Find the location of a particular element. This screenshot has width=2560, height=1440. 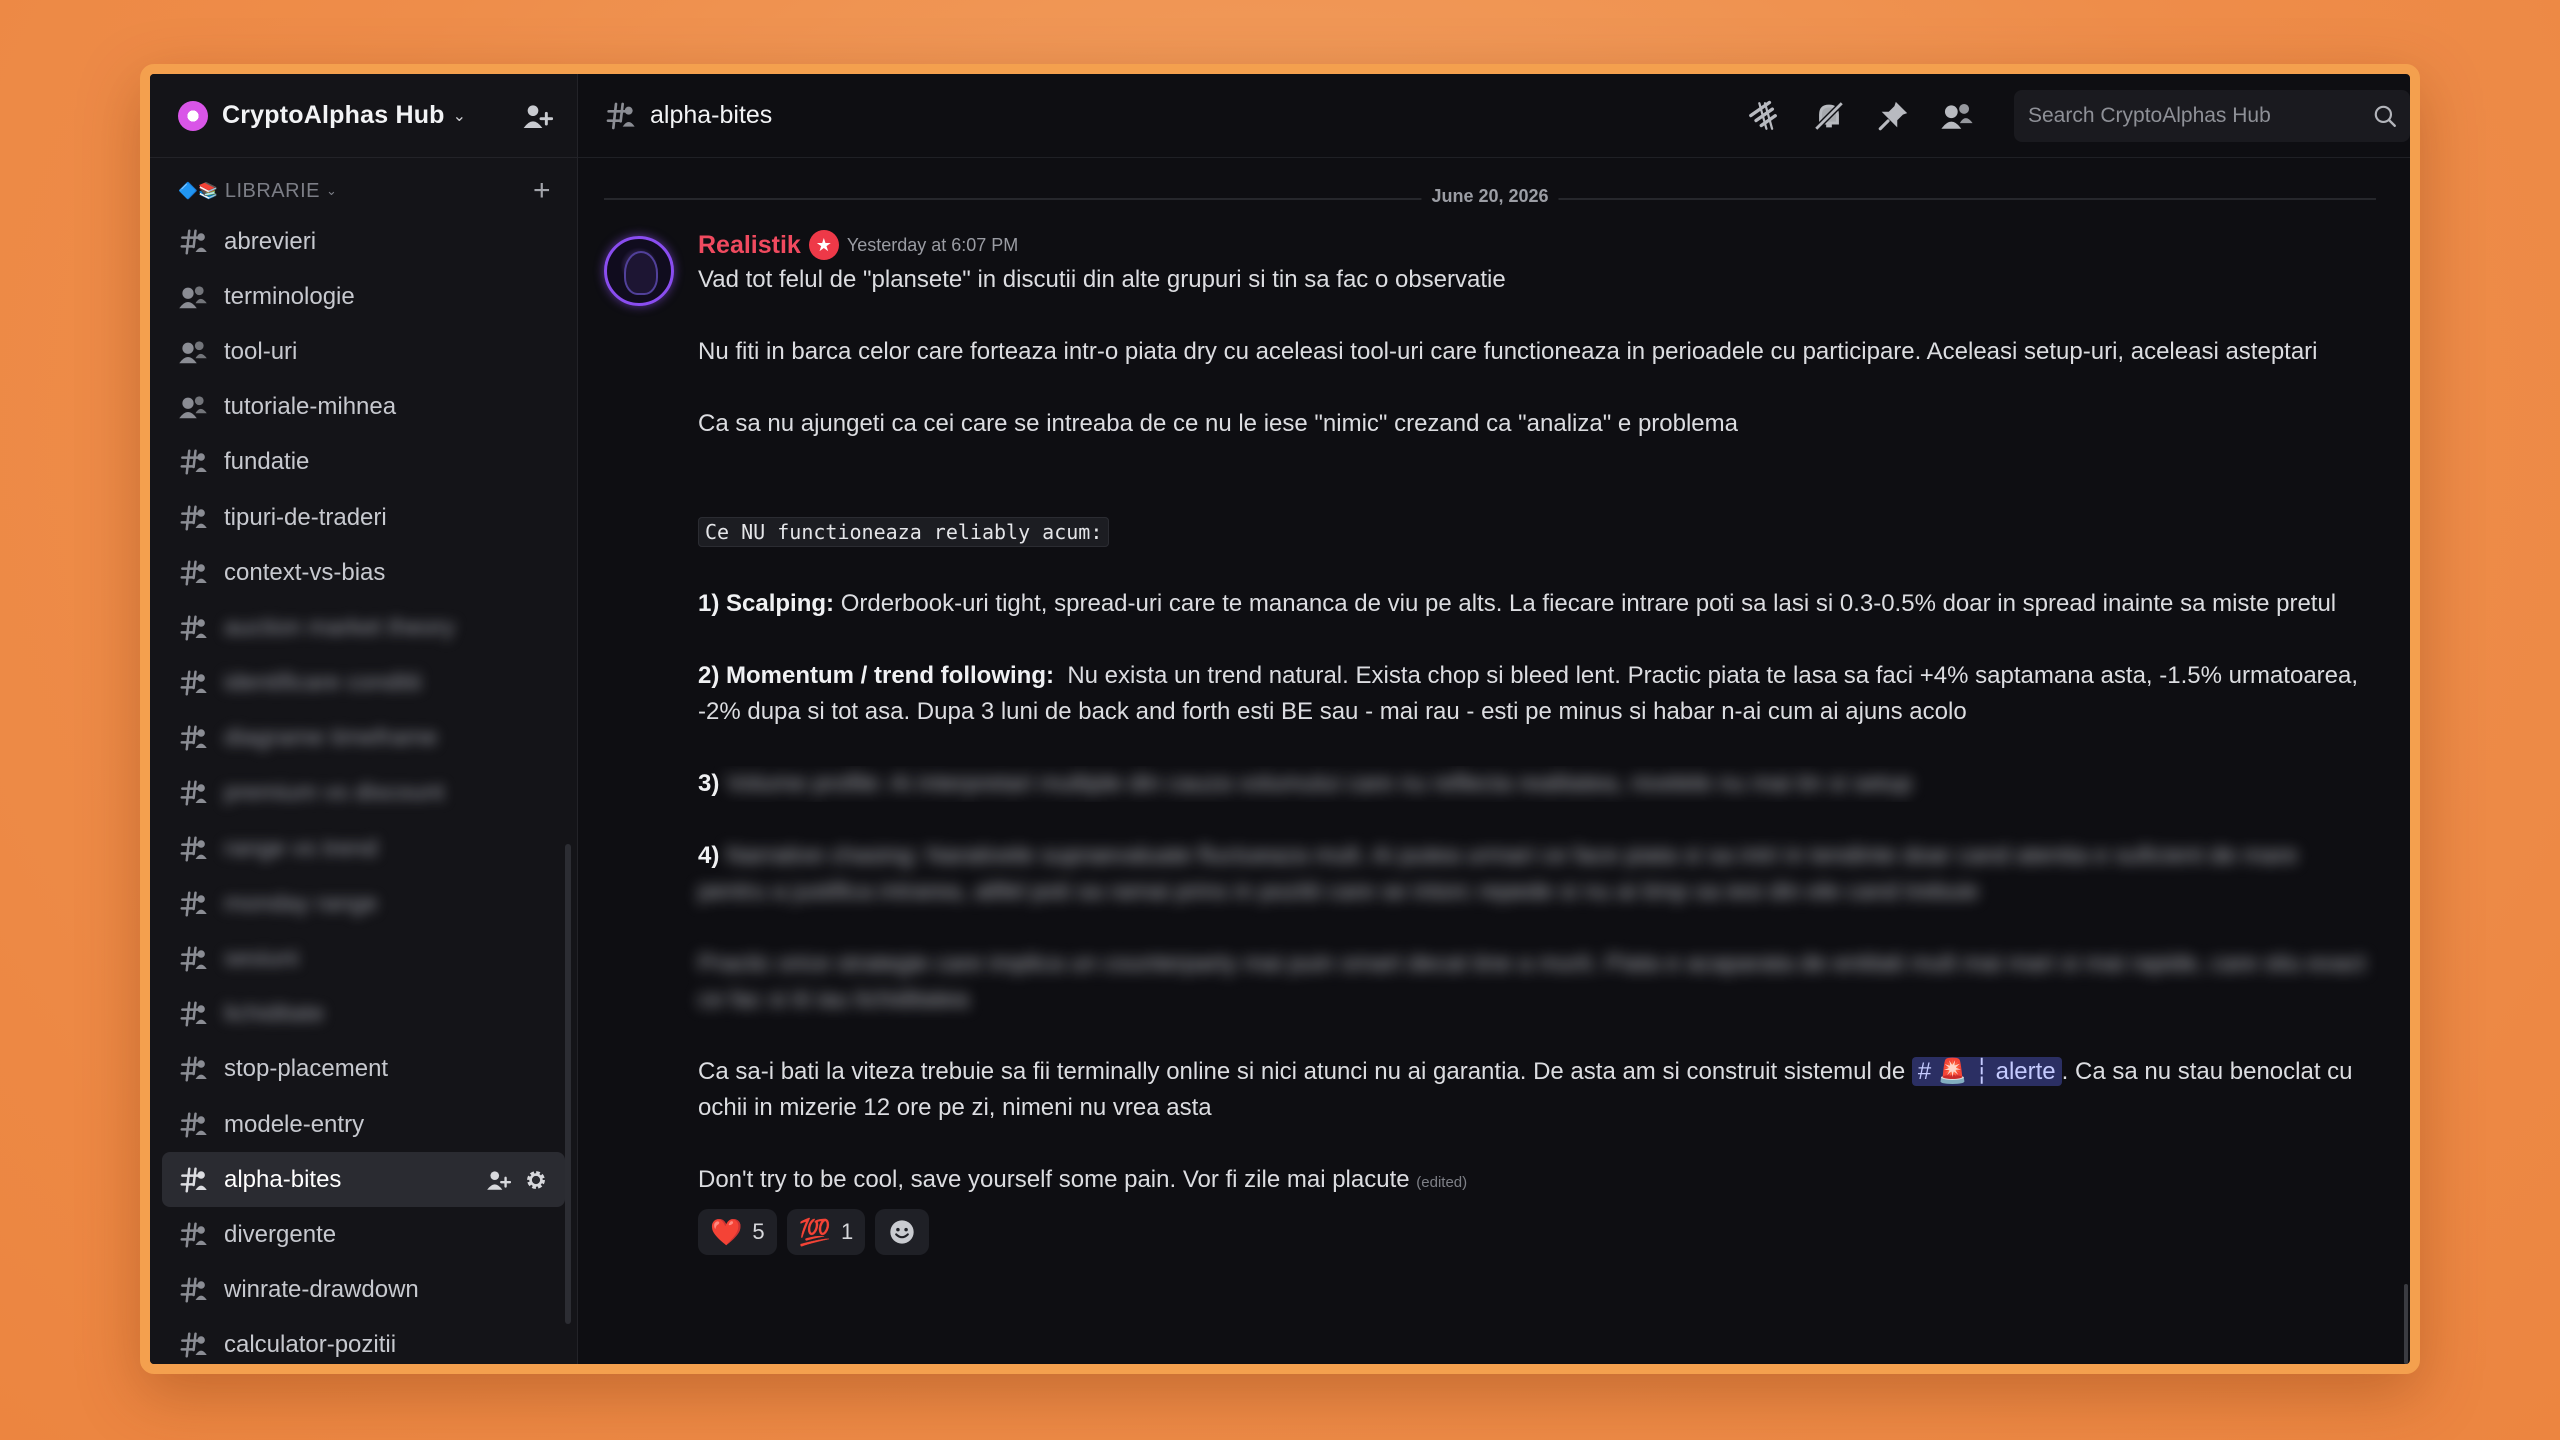

channel-item: stop-placement is located at coordinates (363, 1069).